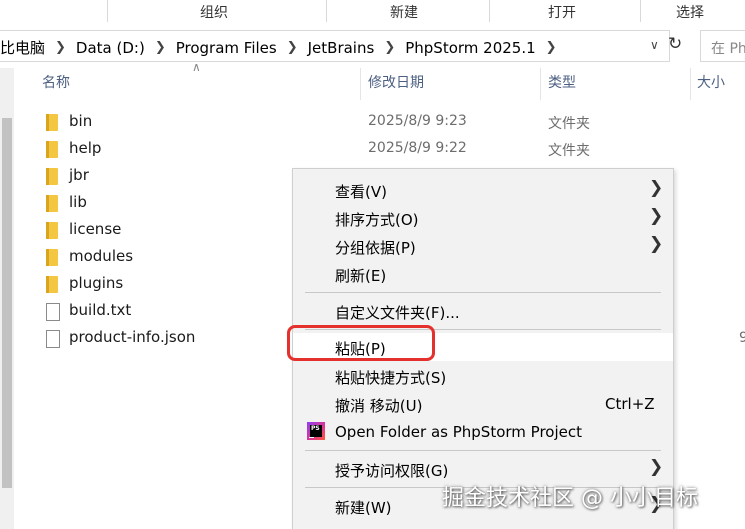 The image size is (745, 529). What do you see at coordinates (722, 46) in the screenshot?
I see `search-input: 在 Ph` at bounding box center [722, 46].